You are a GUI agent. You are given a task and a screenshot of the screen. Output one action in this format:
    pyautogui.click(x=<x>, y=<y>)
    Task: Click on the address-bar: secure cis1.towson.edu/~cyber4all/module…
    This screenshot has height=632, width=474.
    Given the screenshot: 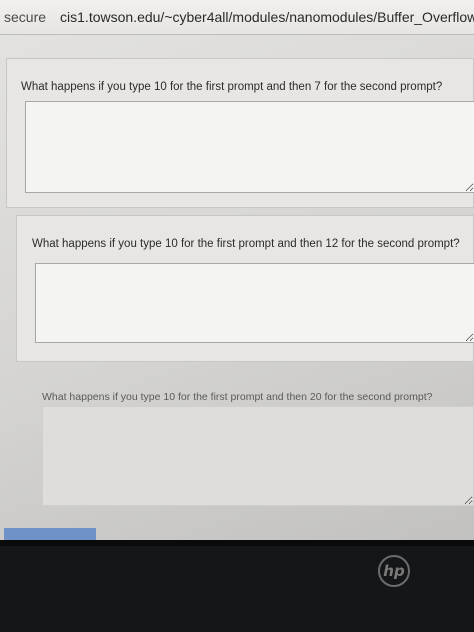 What is the action you would take?
    pyautogui.click(x=237, y=17)
    